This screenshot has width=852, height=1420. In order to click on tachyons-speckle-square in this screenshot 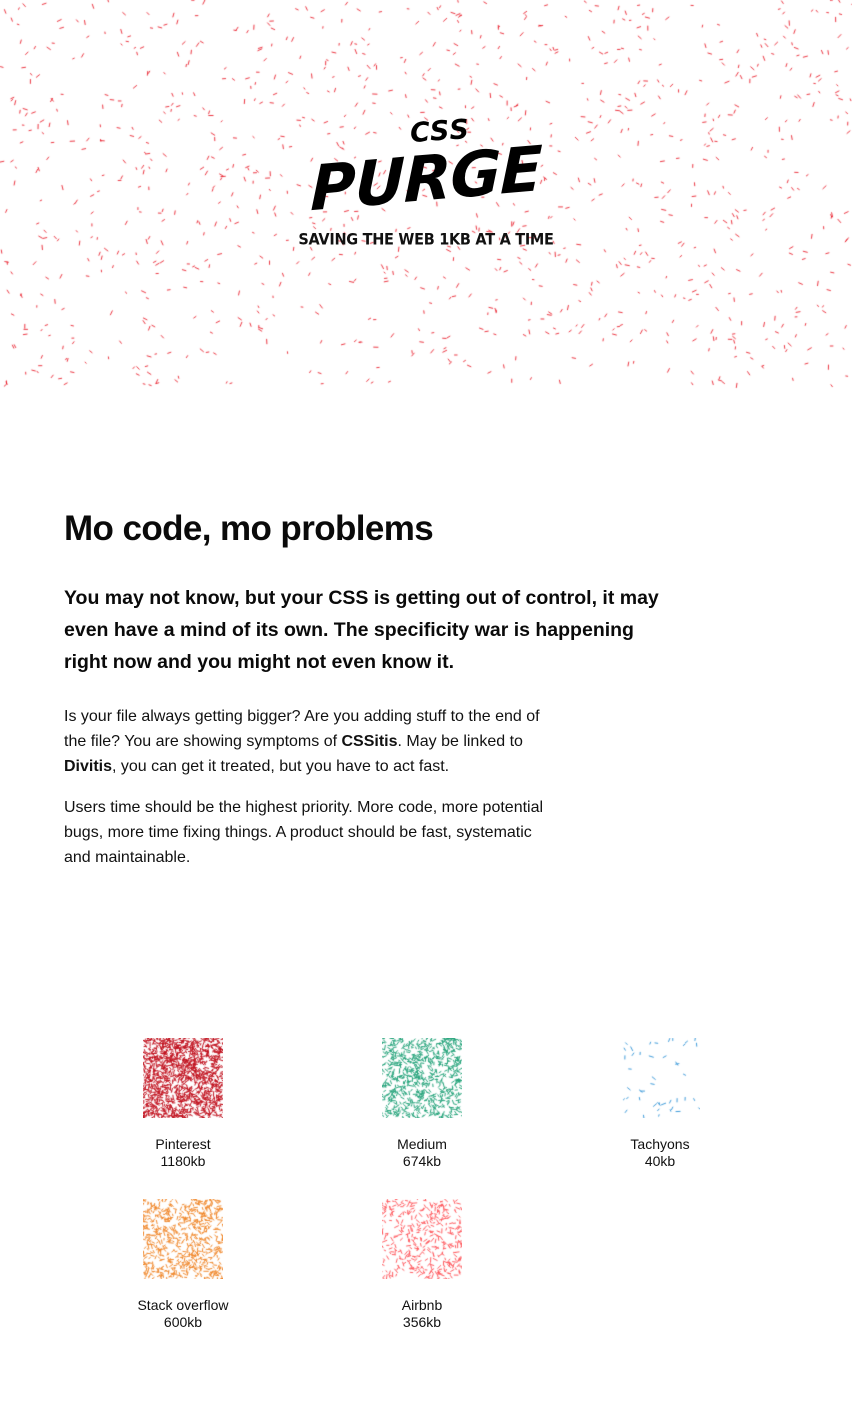, I will do `click(660, 1078)`.